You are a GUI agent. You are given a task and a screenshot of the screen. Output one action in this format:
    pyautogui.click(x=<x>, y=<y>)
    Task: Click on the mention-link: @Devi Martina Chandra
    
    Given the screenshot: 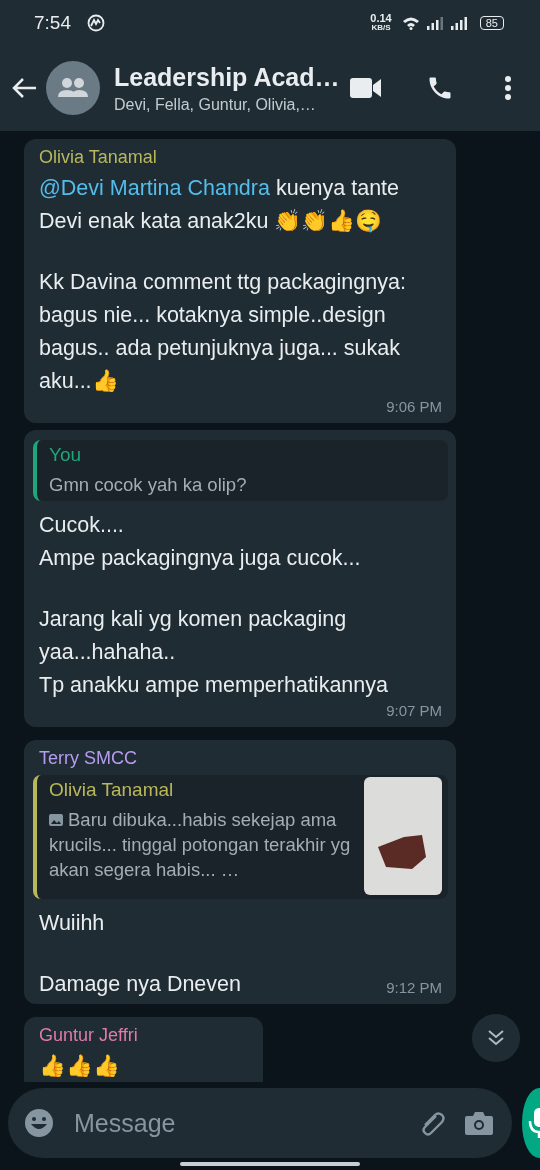 What is the action you would take?
    pyautogui.click(x=154, y=188)
    